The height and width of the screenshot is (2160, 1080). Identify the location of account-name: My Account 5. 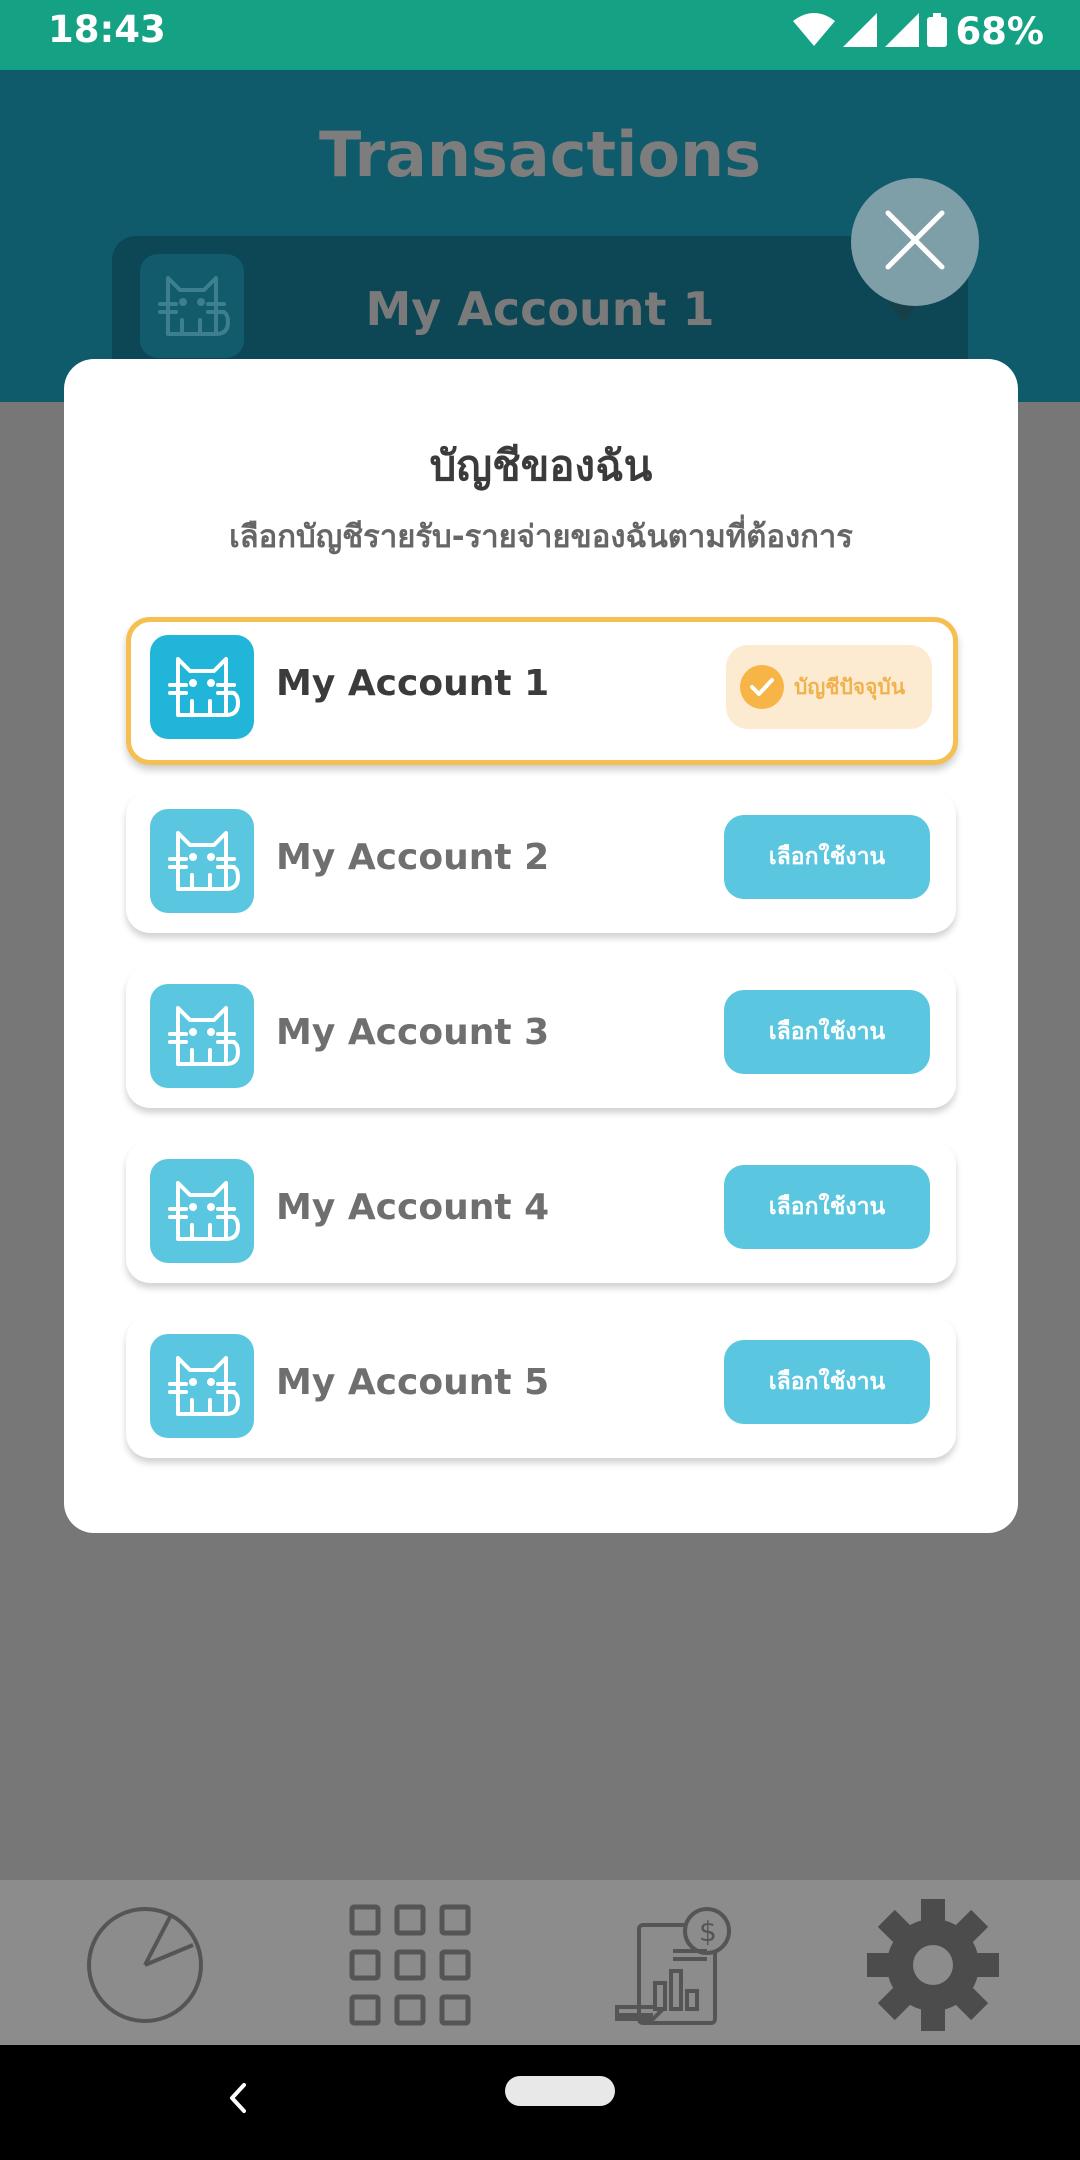
(413, 1382).